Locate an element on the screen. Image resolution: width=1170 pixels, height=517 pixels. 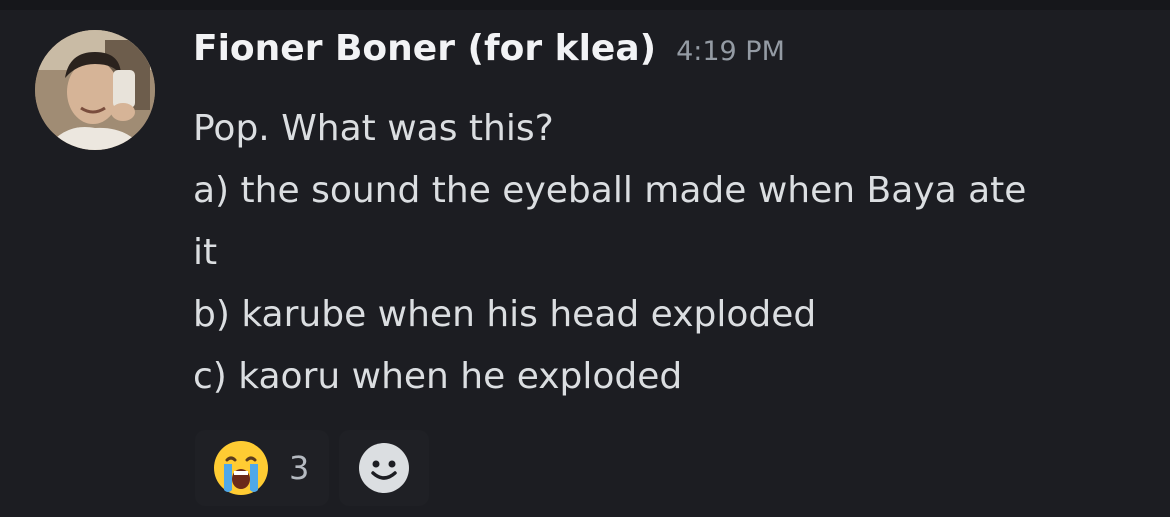
reactions-bar: 3 is located at coordinates (312, 468).